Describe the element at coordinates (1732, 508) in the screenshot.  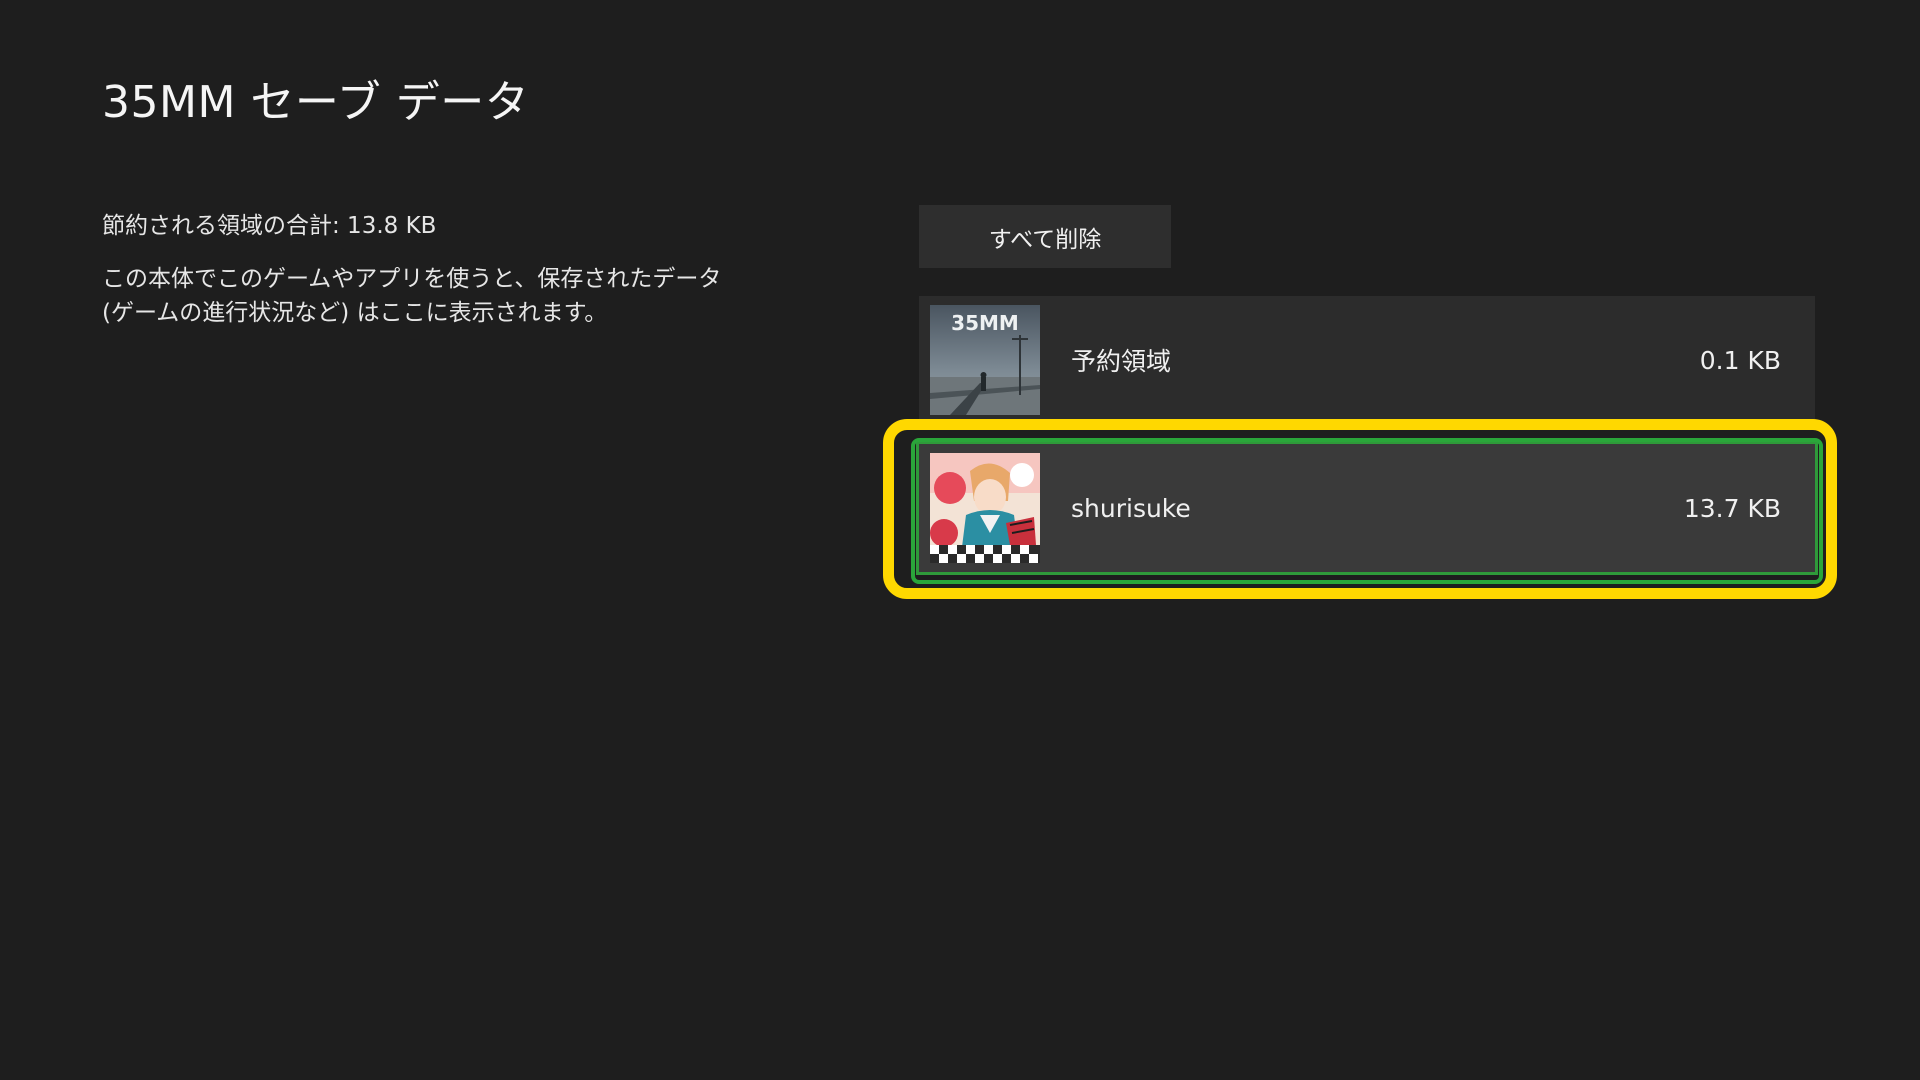
I see `save-item-size: 13.7 KB` at that location.